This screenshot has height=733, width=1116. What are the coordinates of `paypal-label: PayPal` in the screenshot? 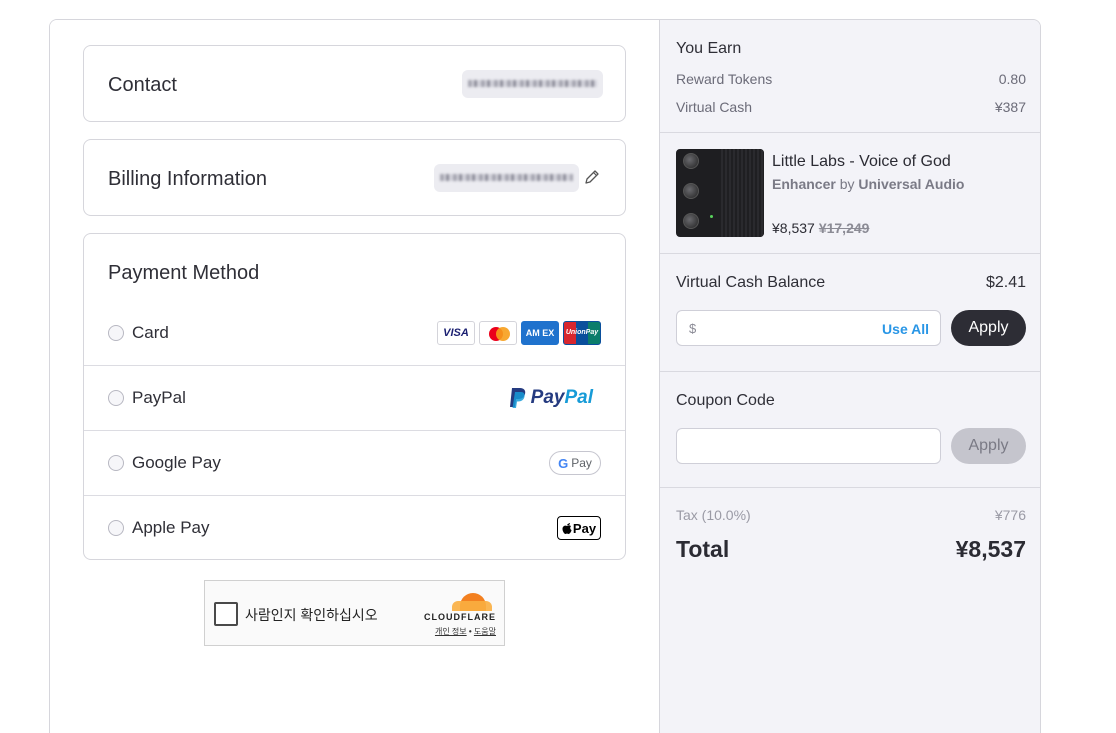 It's located at (159, 397).